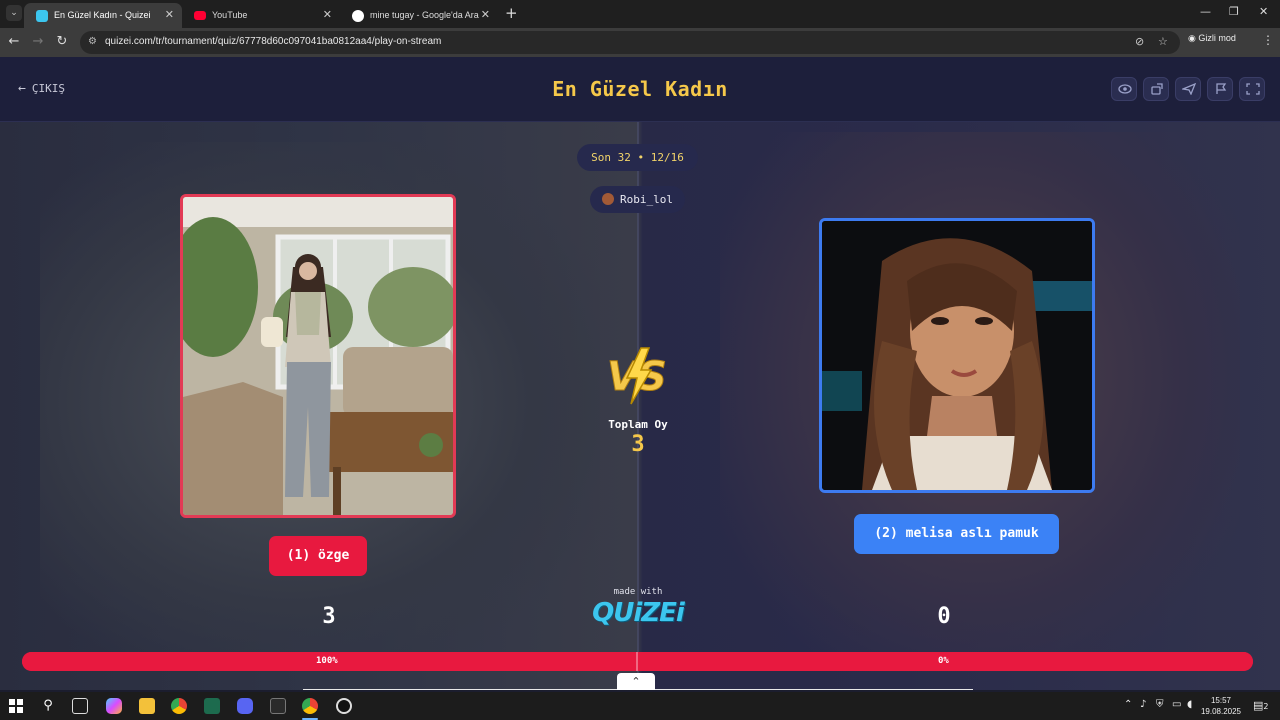 This screenshot has width=1280, height=720. I want to click on username-chip: Robi_lol, so click(637, 199).